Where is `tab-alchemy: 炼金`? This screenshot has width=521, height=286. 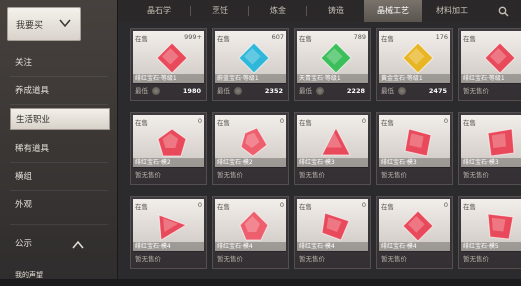 tab-alchemy: 炼金 is located at coordinates (278, 11).